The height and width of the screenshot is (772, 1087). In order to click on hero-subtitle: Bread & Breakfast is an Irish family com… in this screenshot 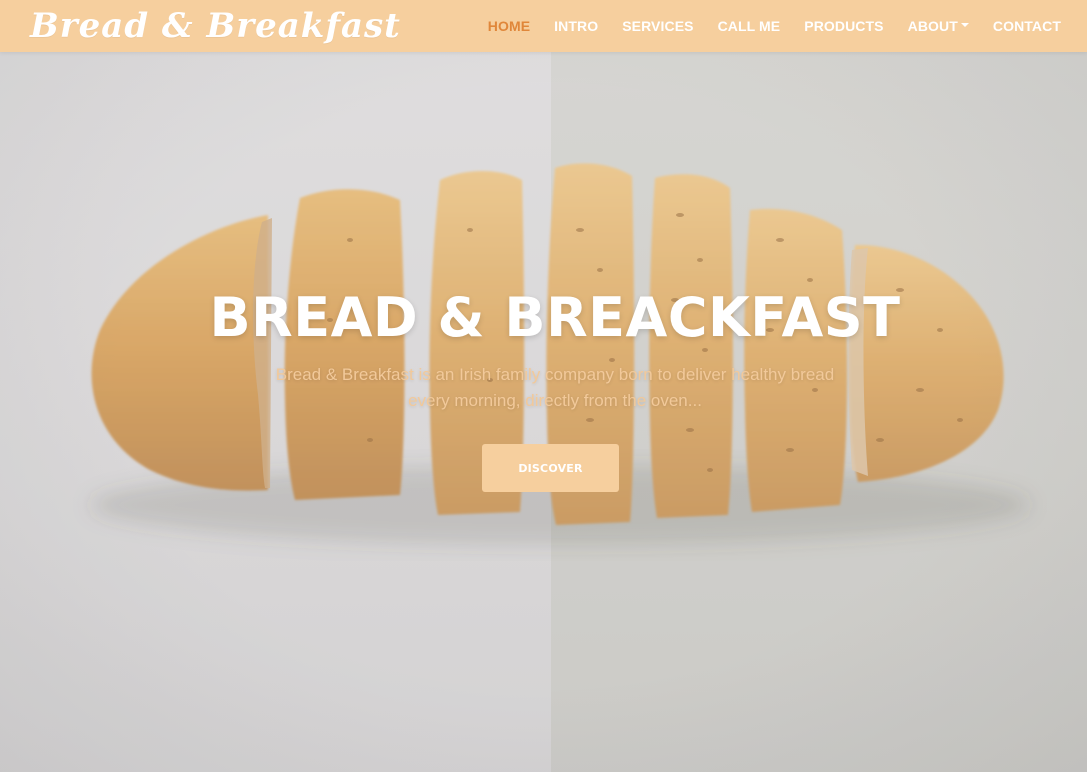, I will do `click(555, 387)`.